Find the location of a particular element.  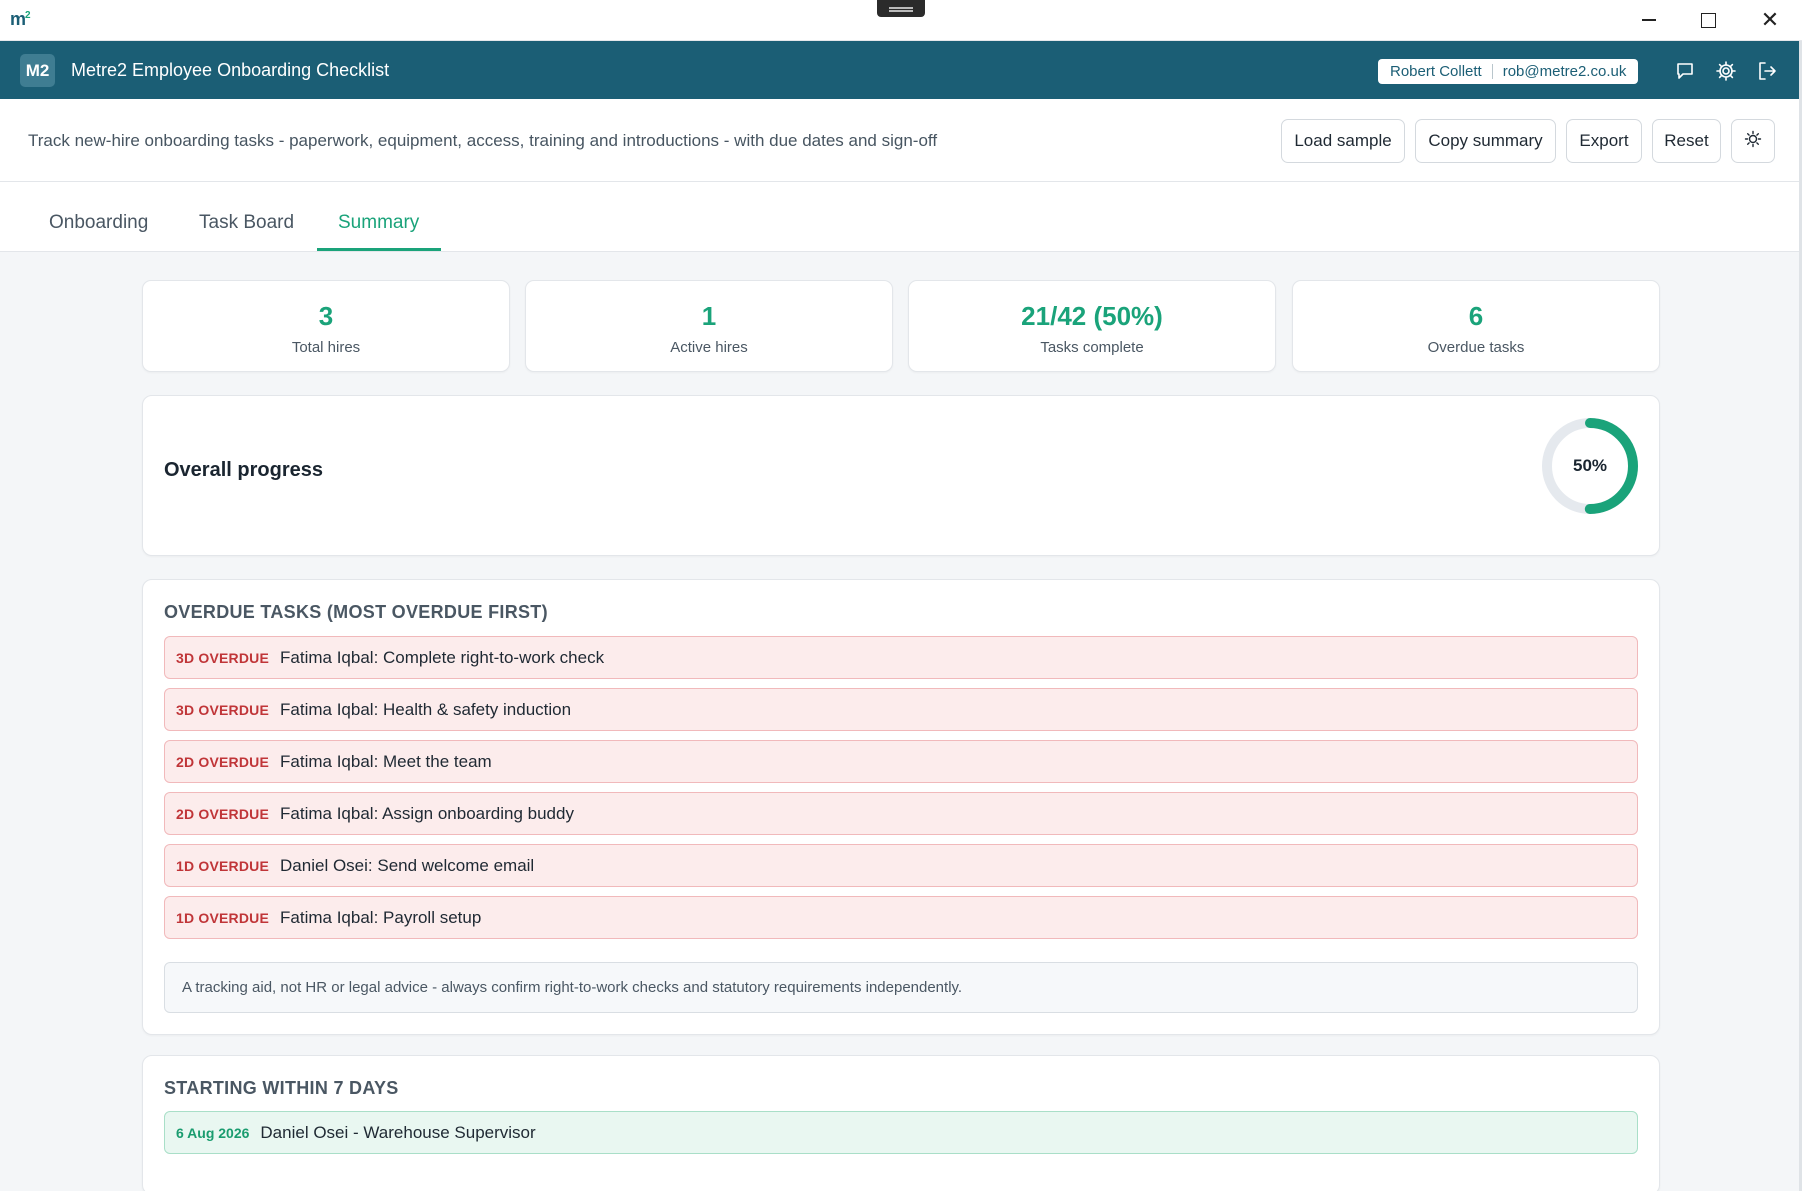

stat-value: 1 is located at coordinates (709, 316).